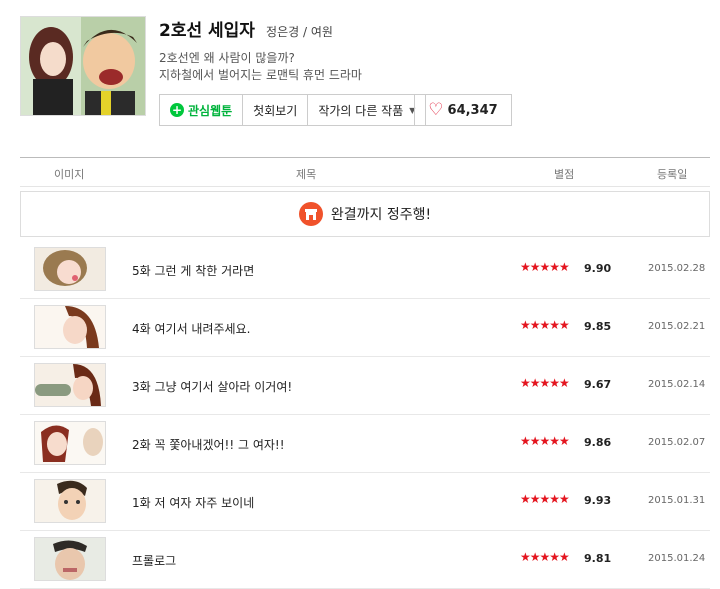 This screenshot has height=589, width=720. What do you see at coordinates (177, 110) in the screenshot?
I see `plus-icon: +` at bounding box center [177, 110].